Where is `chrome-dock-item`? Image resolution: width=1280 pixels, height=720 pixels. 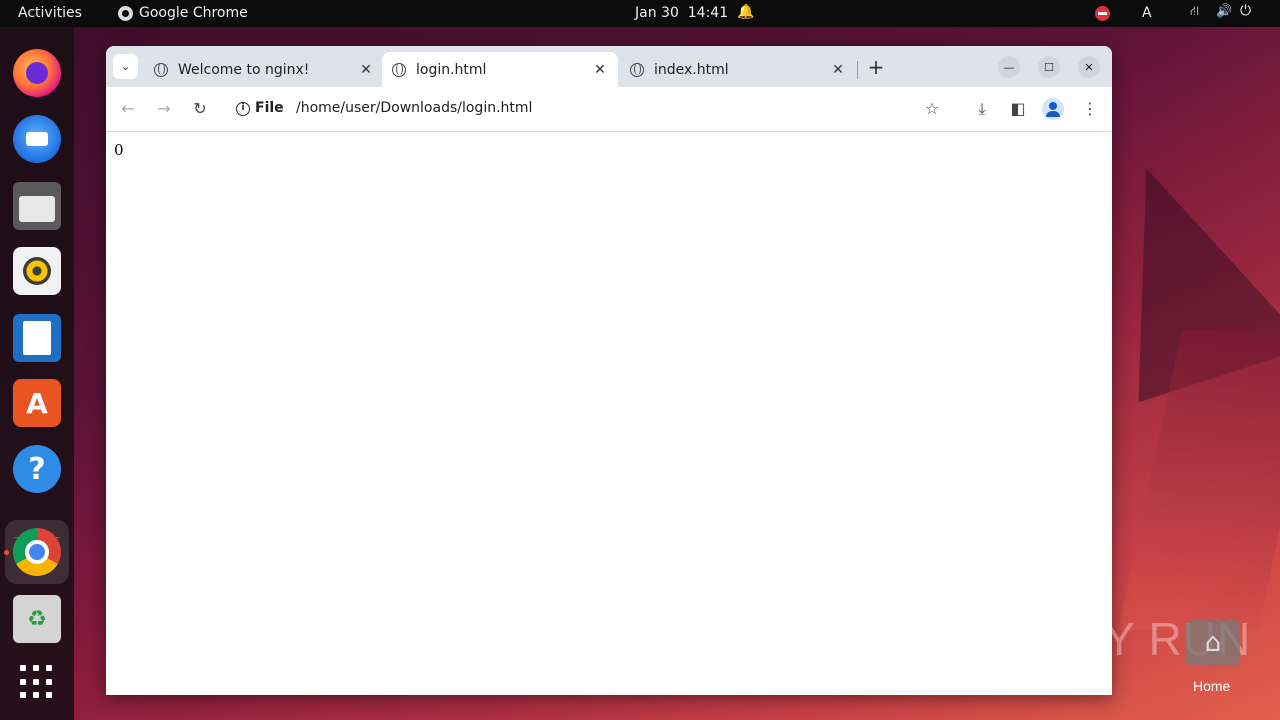 chrome-dock-item is located at coordinates (37, 552).